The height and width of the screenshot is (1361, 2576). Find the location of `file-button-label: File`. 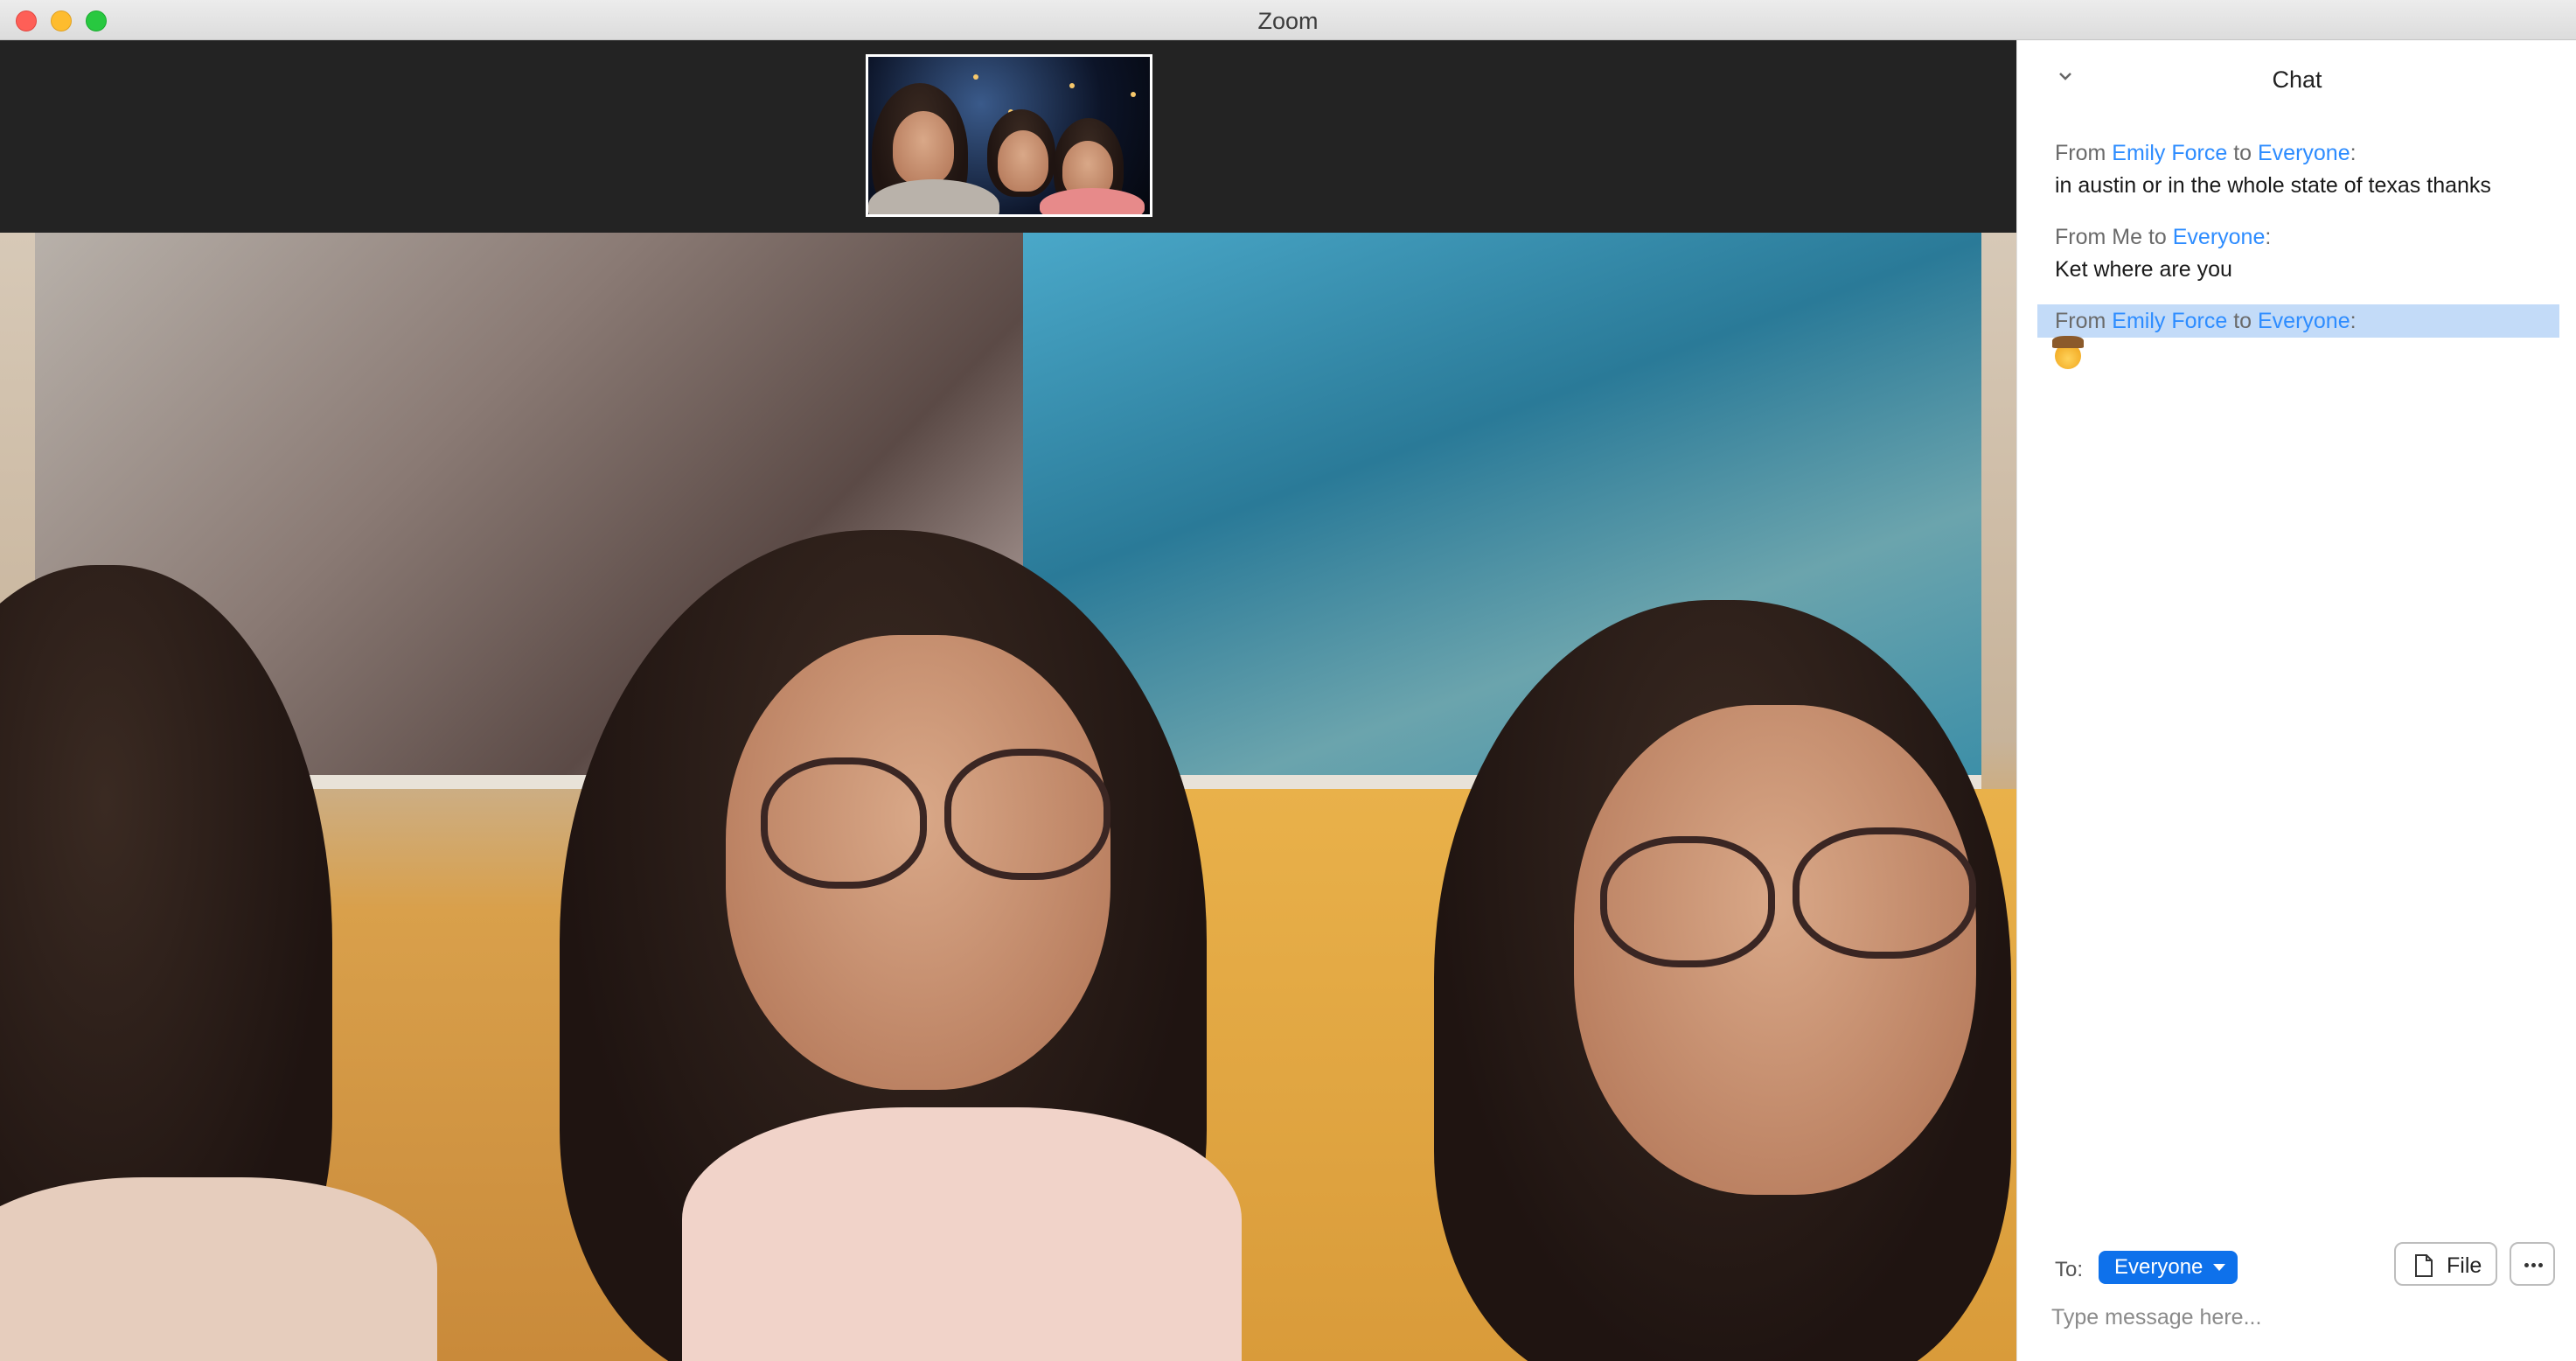

file-button-label: File is located at coordinates (2464, 1265).